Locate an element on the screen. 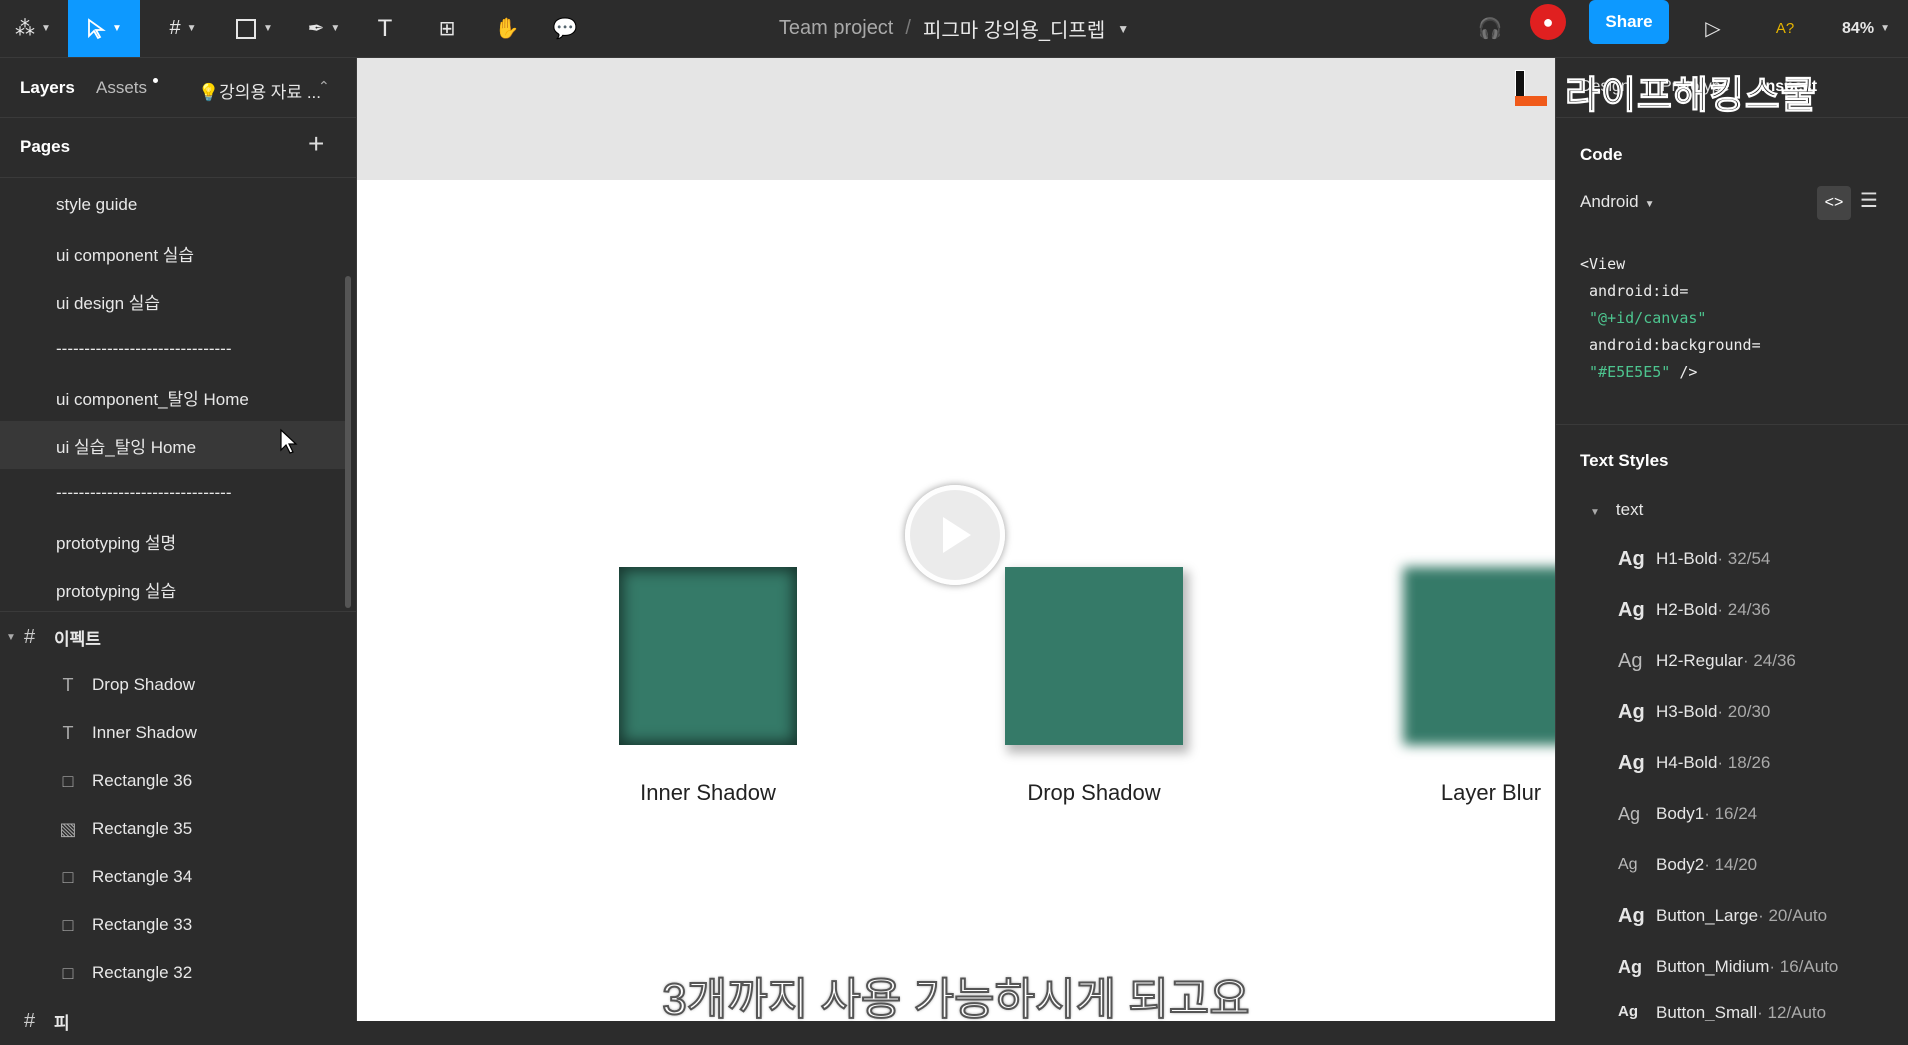 The width and height of the screenshot is (1908, 1045). missing-fonts-button: A? is located at coordinates (1785, 28).